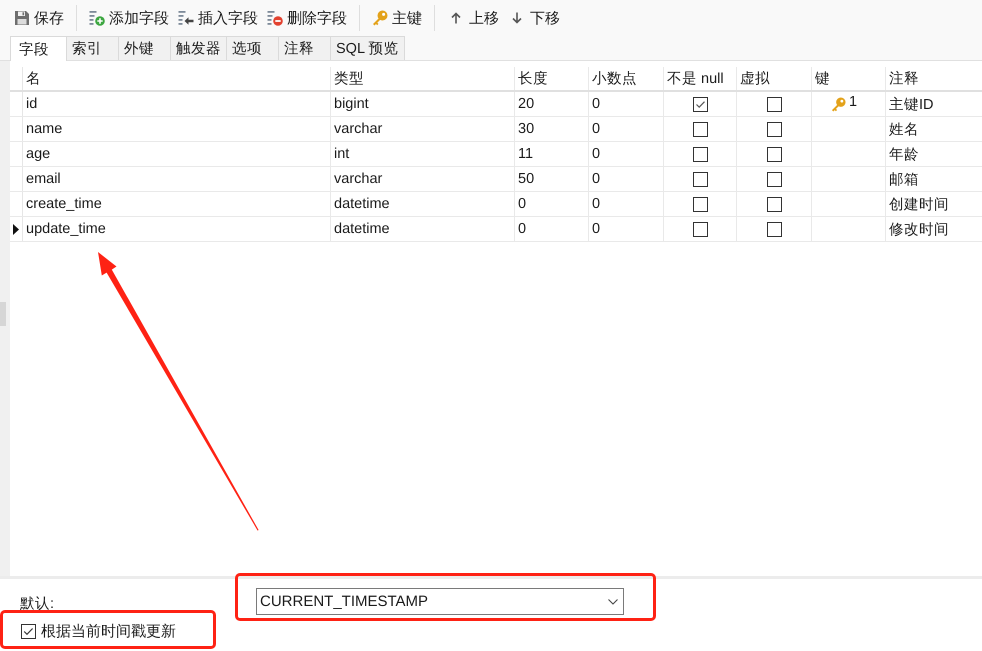 This screenshot has height=651, width=982. Describe the element at coordinates (440, 601) in the screenshot. I see `default-dropdown: CURRENT_TIMESTAMP` at that location.